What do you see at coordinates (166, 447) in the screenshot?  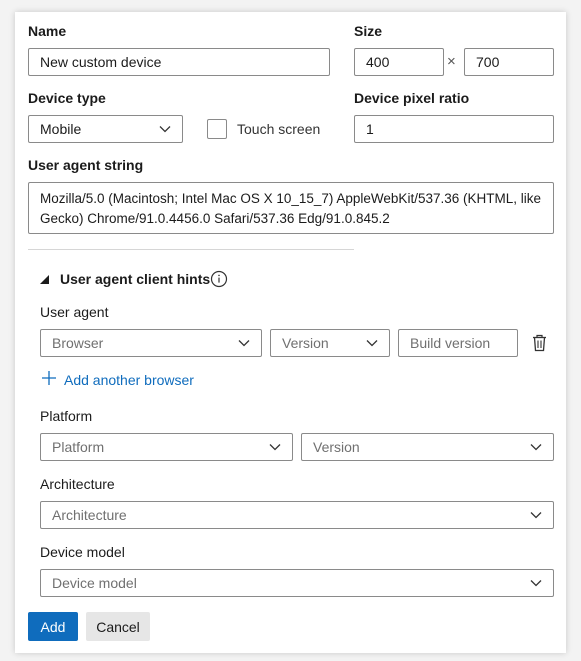 I see `platform-select: Platform` at bounding box center [166, 447].